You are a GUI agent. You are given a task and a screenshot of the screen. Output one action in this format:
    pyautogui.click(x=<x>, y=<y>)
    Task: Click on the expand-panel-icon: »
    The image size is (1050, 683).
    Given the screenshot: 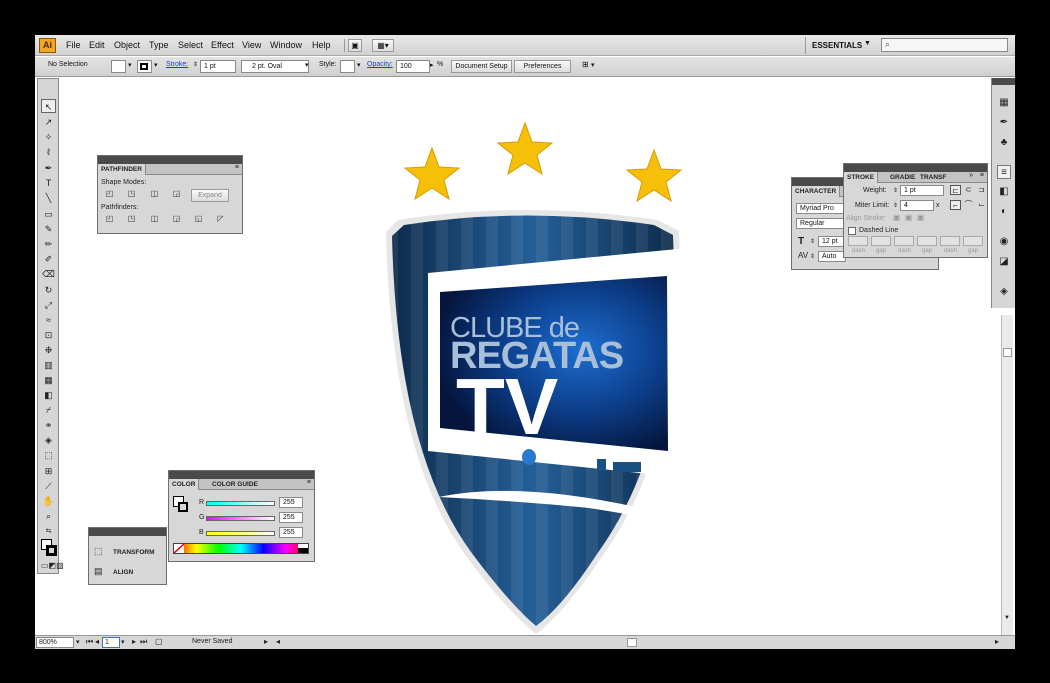 What is the action you would take?
    pyautogui.click(x=971, y=175)
    